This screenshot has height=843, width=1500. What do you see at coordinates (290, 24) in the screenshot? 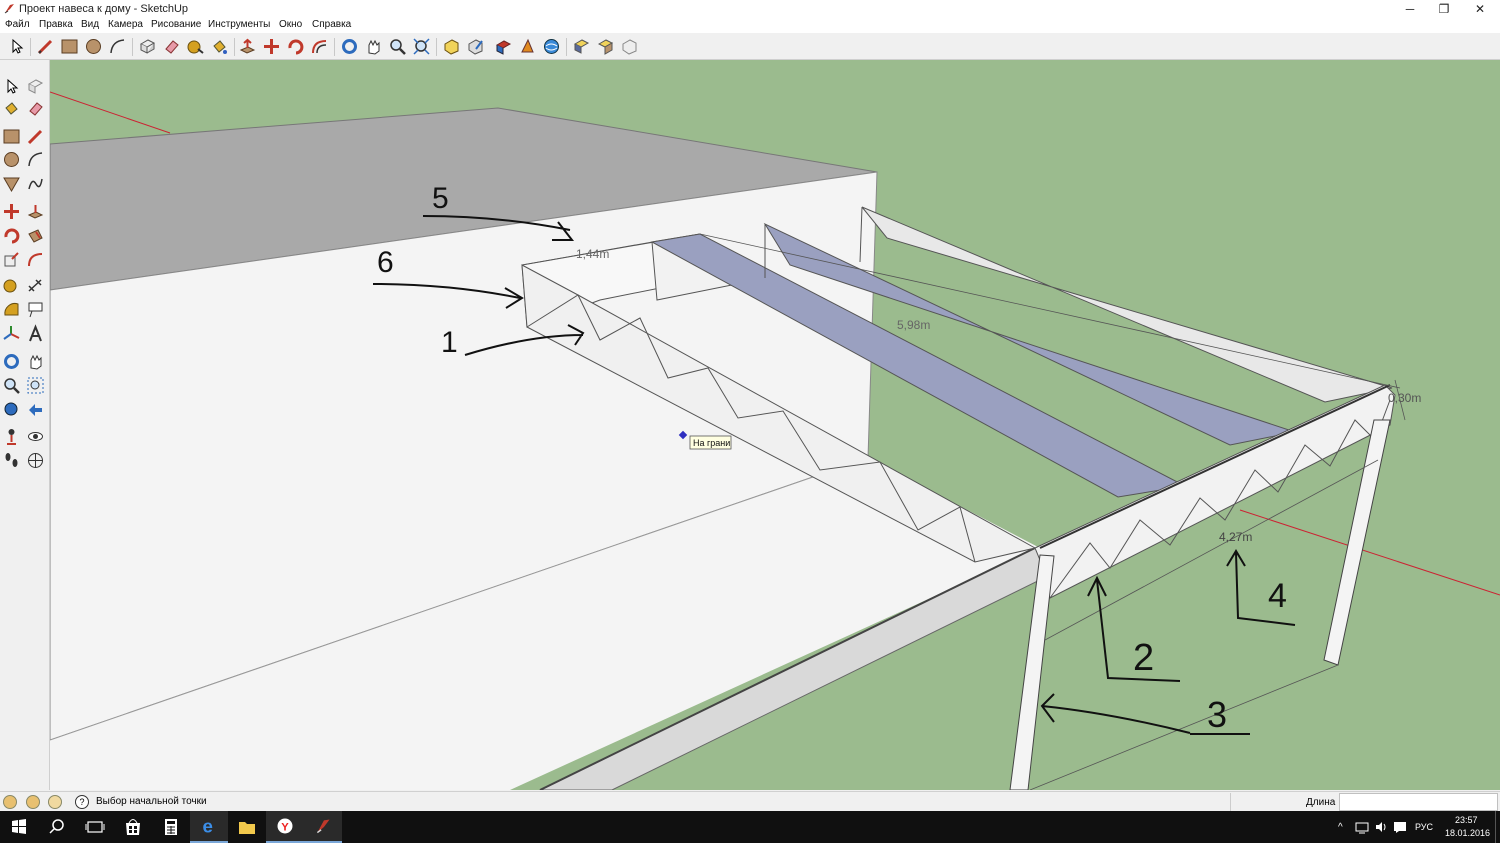
I see `menu-window: Окно` at bounding box center [290, 24].